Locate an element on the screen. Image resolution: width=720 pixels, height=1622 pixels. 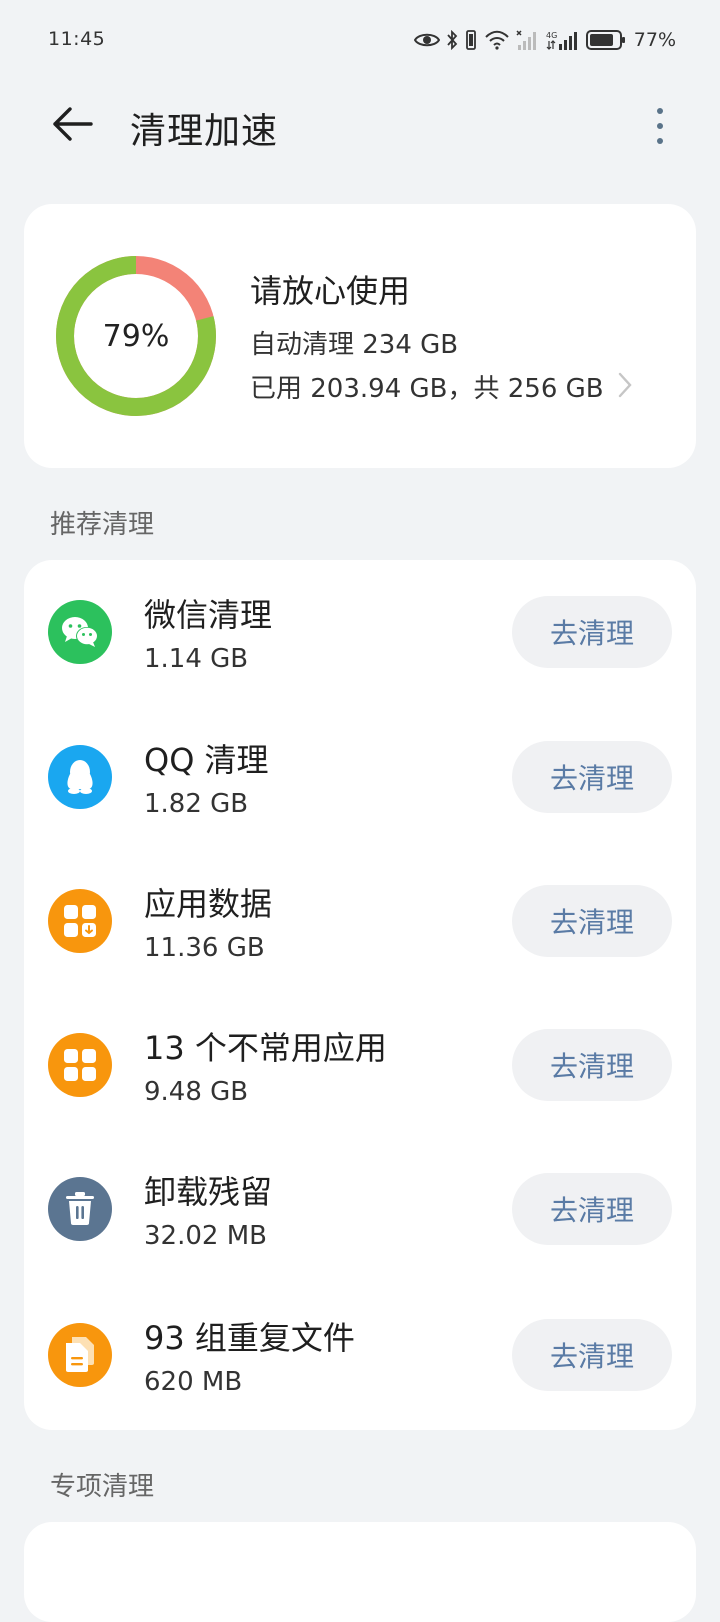
vibrate-icon is located at coordinates (471, 40).